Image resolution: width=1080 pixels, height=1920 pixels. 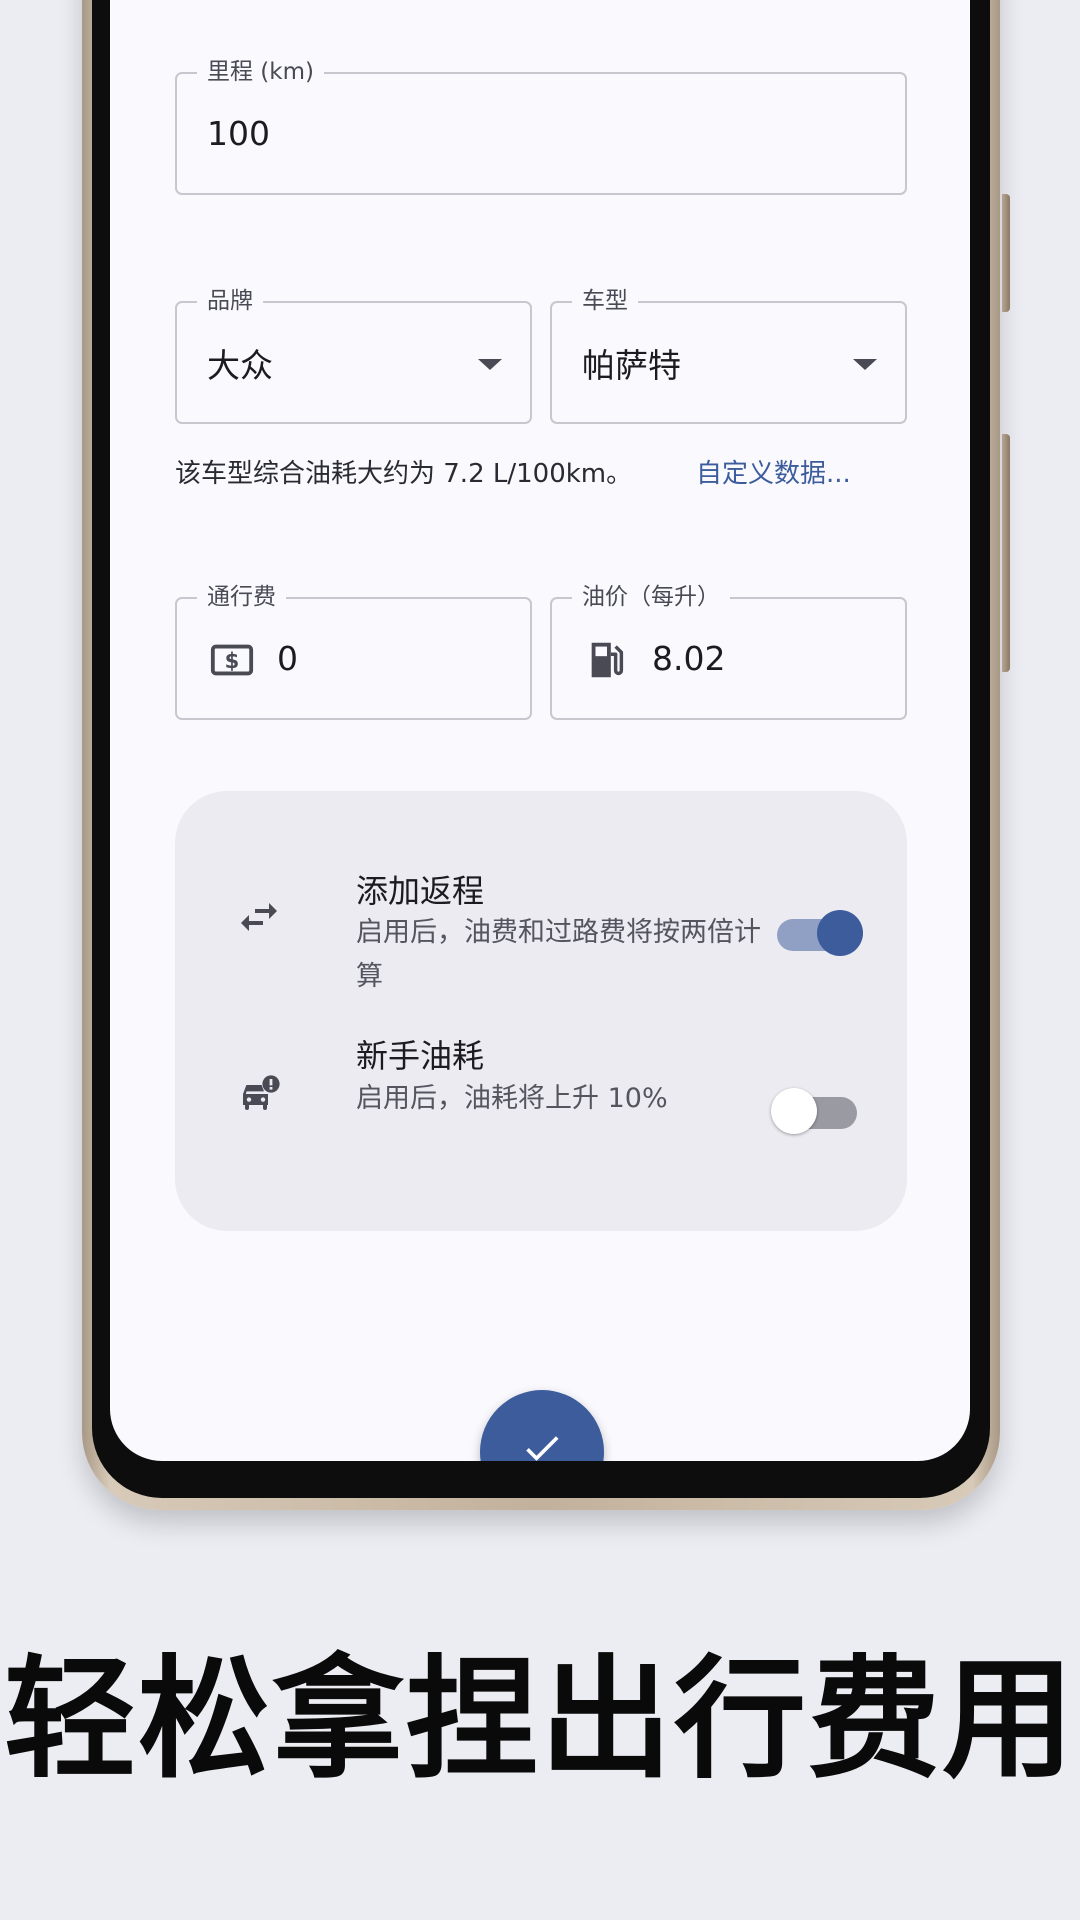 I want to click on gas-station-icon, so click(x=607, y=660).